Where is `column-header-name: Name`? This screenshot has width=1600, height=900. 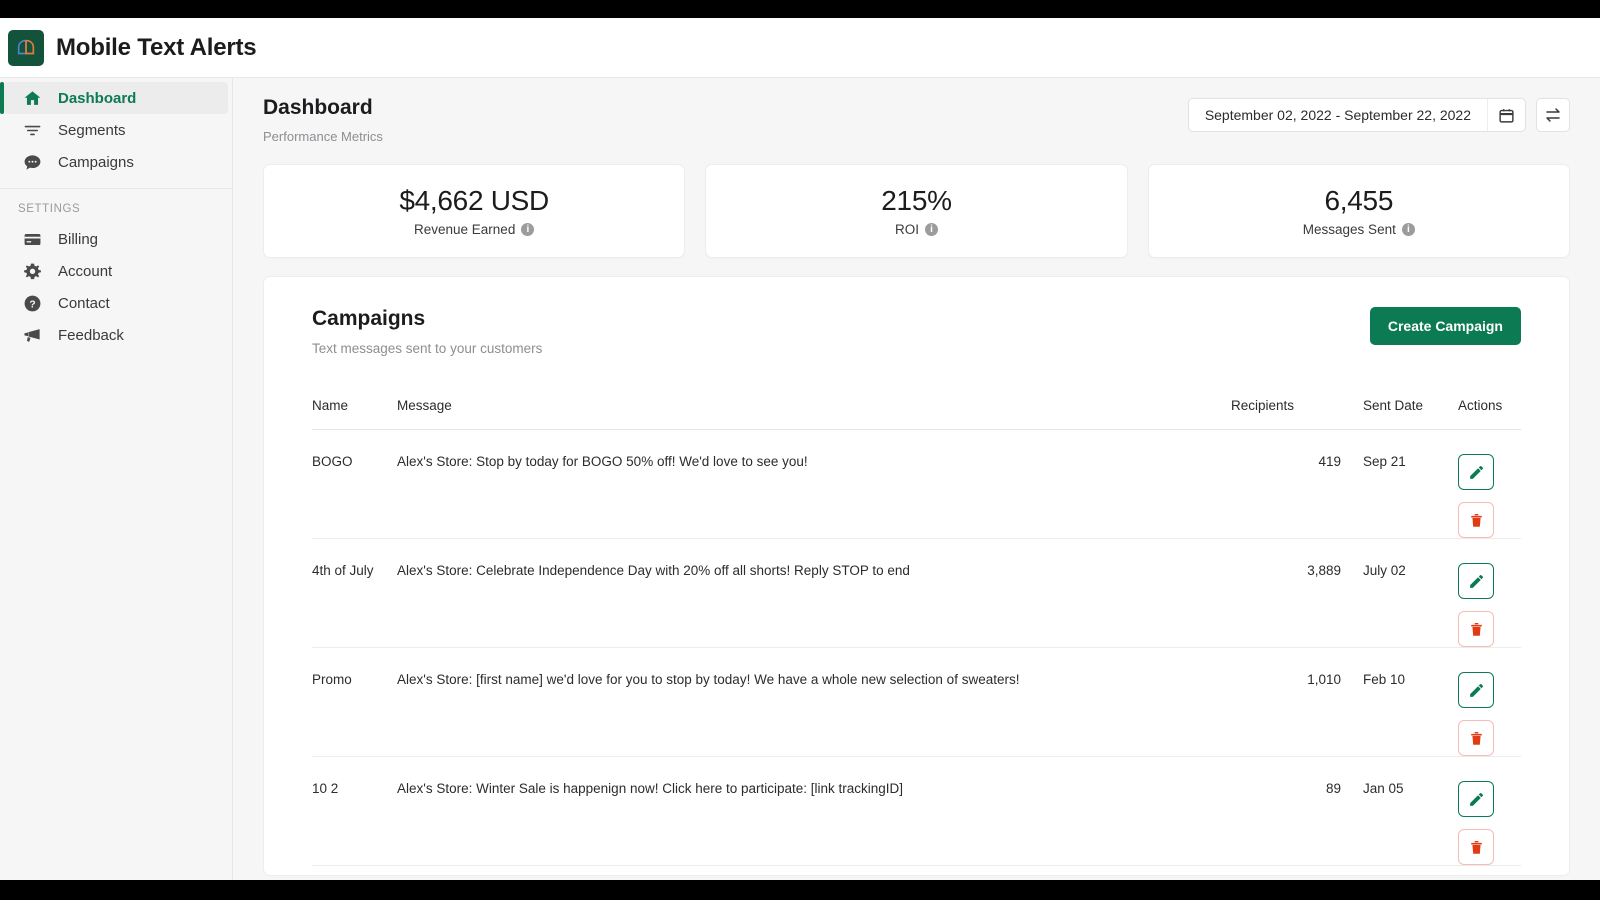
column-header-name: Name is located at coordinates (354, 414).